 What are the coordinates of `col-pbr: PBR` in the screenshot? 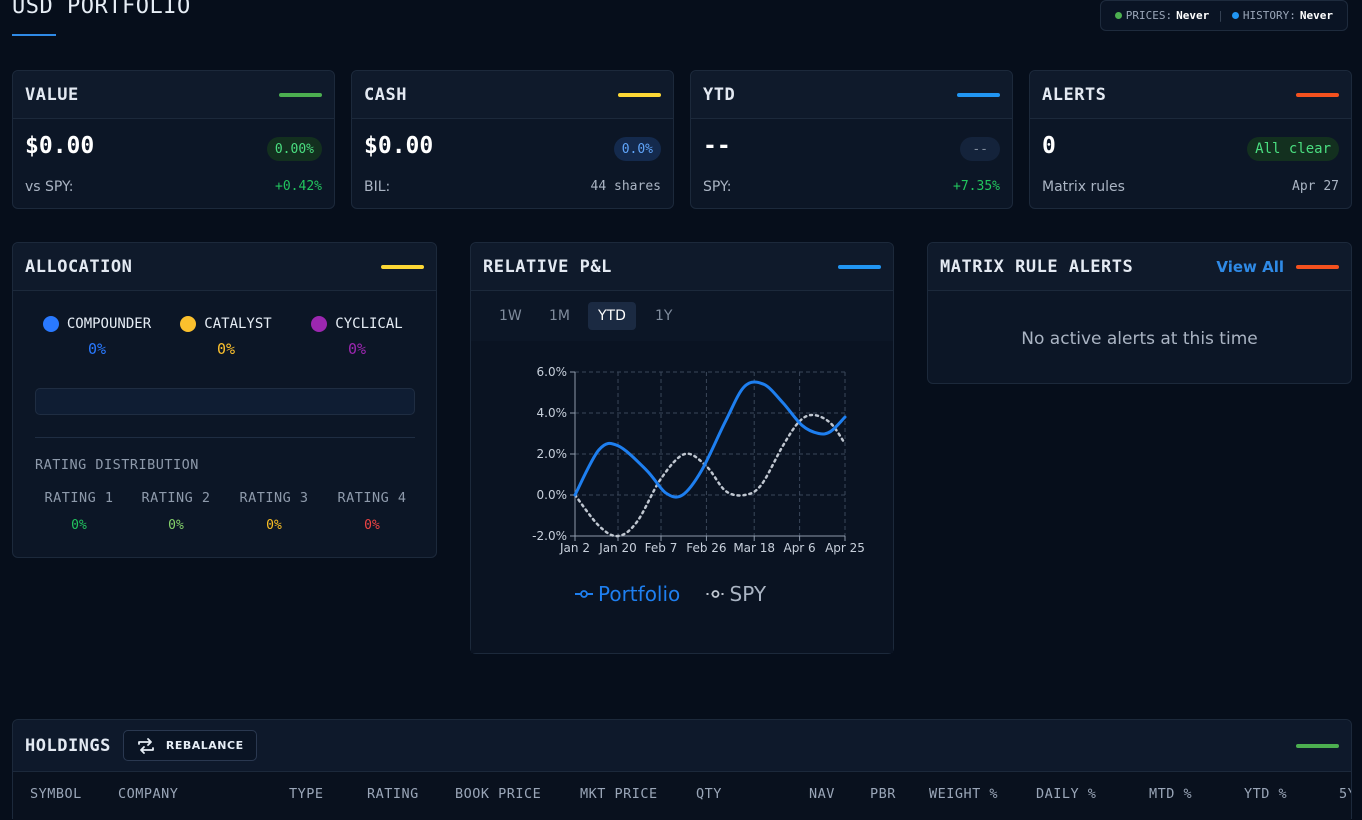 It's located at (883, 794).